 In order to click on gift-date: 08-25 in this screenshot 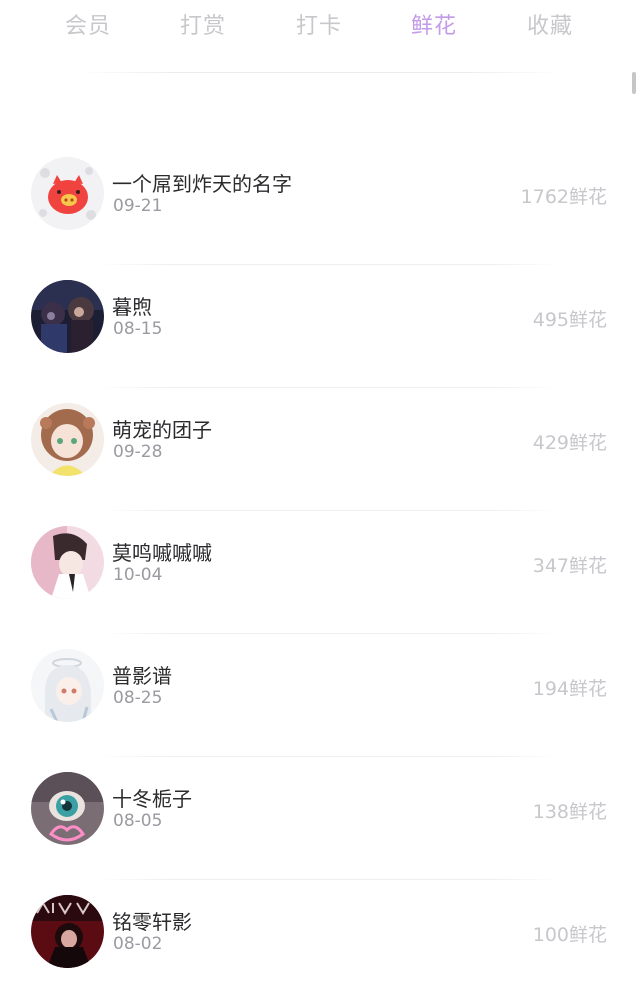, I will do `click(138, 698)`.